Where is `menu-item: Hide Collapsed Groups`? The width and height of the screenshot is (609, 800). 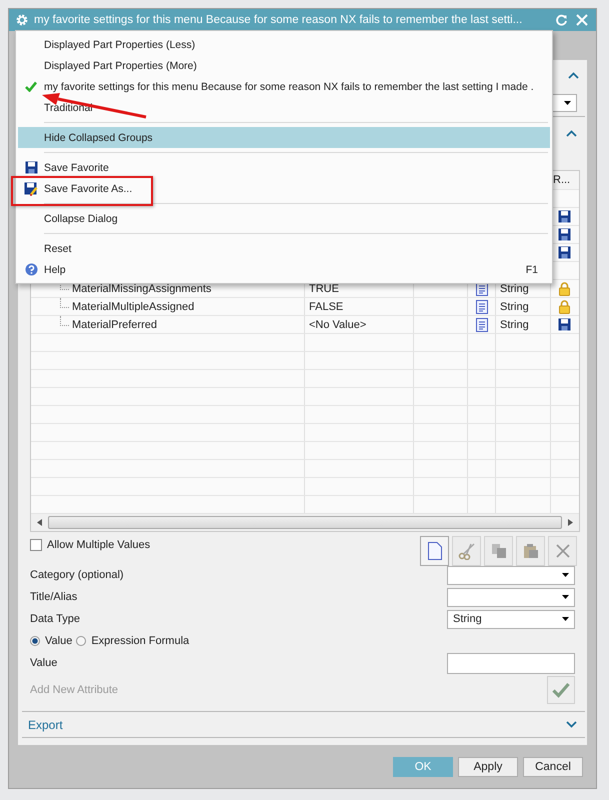
menu-item: Hide Collapsed Groups is located at coordinates (284, 137).